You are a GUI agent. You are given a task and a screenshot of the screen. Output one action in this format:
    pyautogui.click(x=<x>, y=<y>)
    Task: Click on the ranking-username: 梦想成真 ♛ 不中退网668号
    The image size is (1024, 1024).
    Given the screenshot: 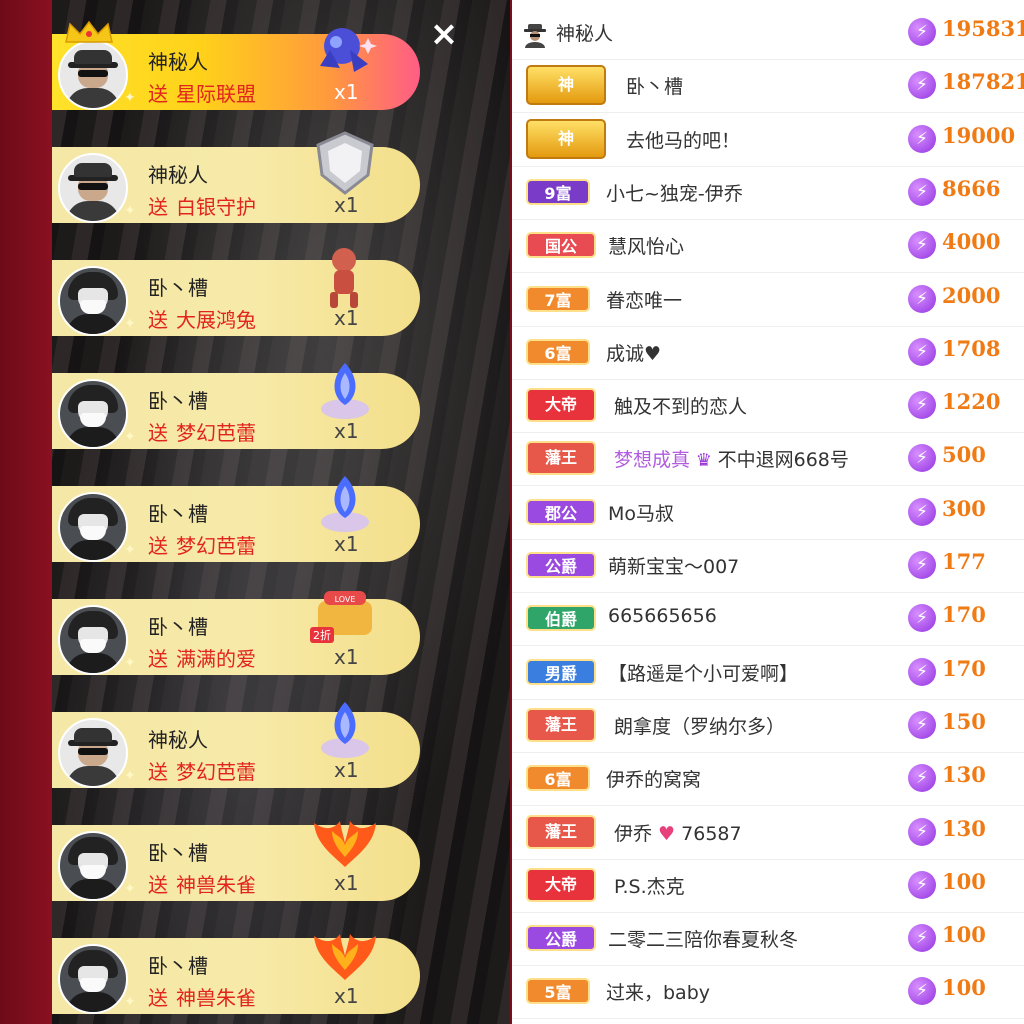 What is the action you would take?
    pyautogui.click(x=731, y=458)
    